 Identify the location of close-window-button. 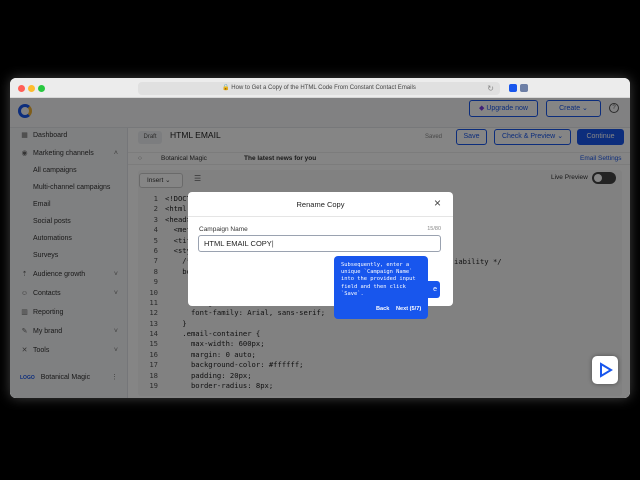
(21, 88).